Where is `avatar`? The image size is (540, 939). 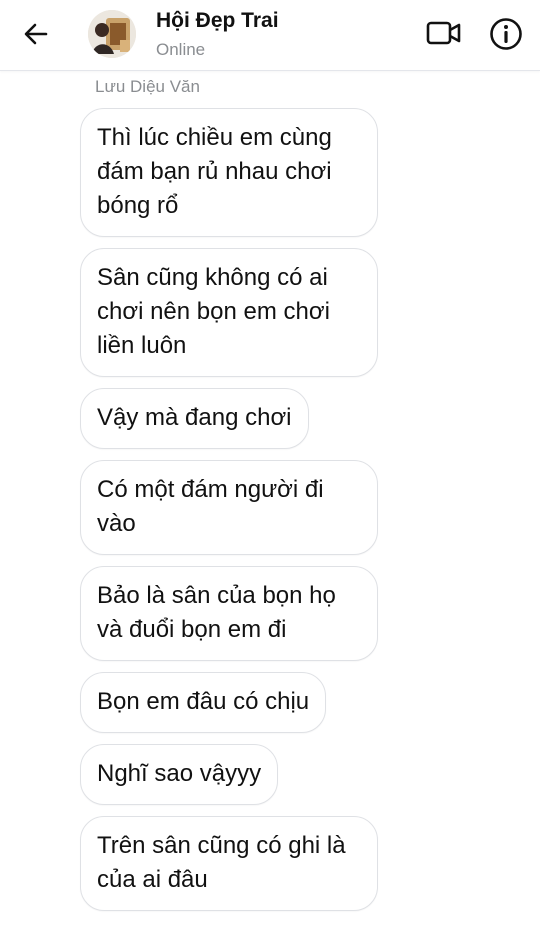 avatar is located at coordinates (112, 34).